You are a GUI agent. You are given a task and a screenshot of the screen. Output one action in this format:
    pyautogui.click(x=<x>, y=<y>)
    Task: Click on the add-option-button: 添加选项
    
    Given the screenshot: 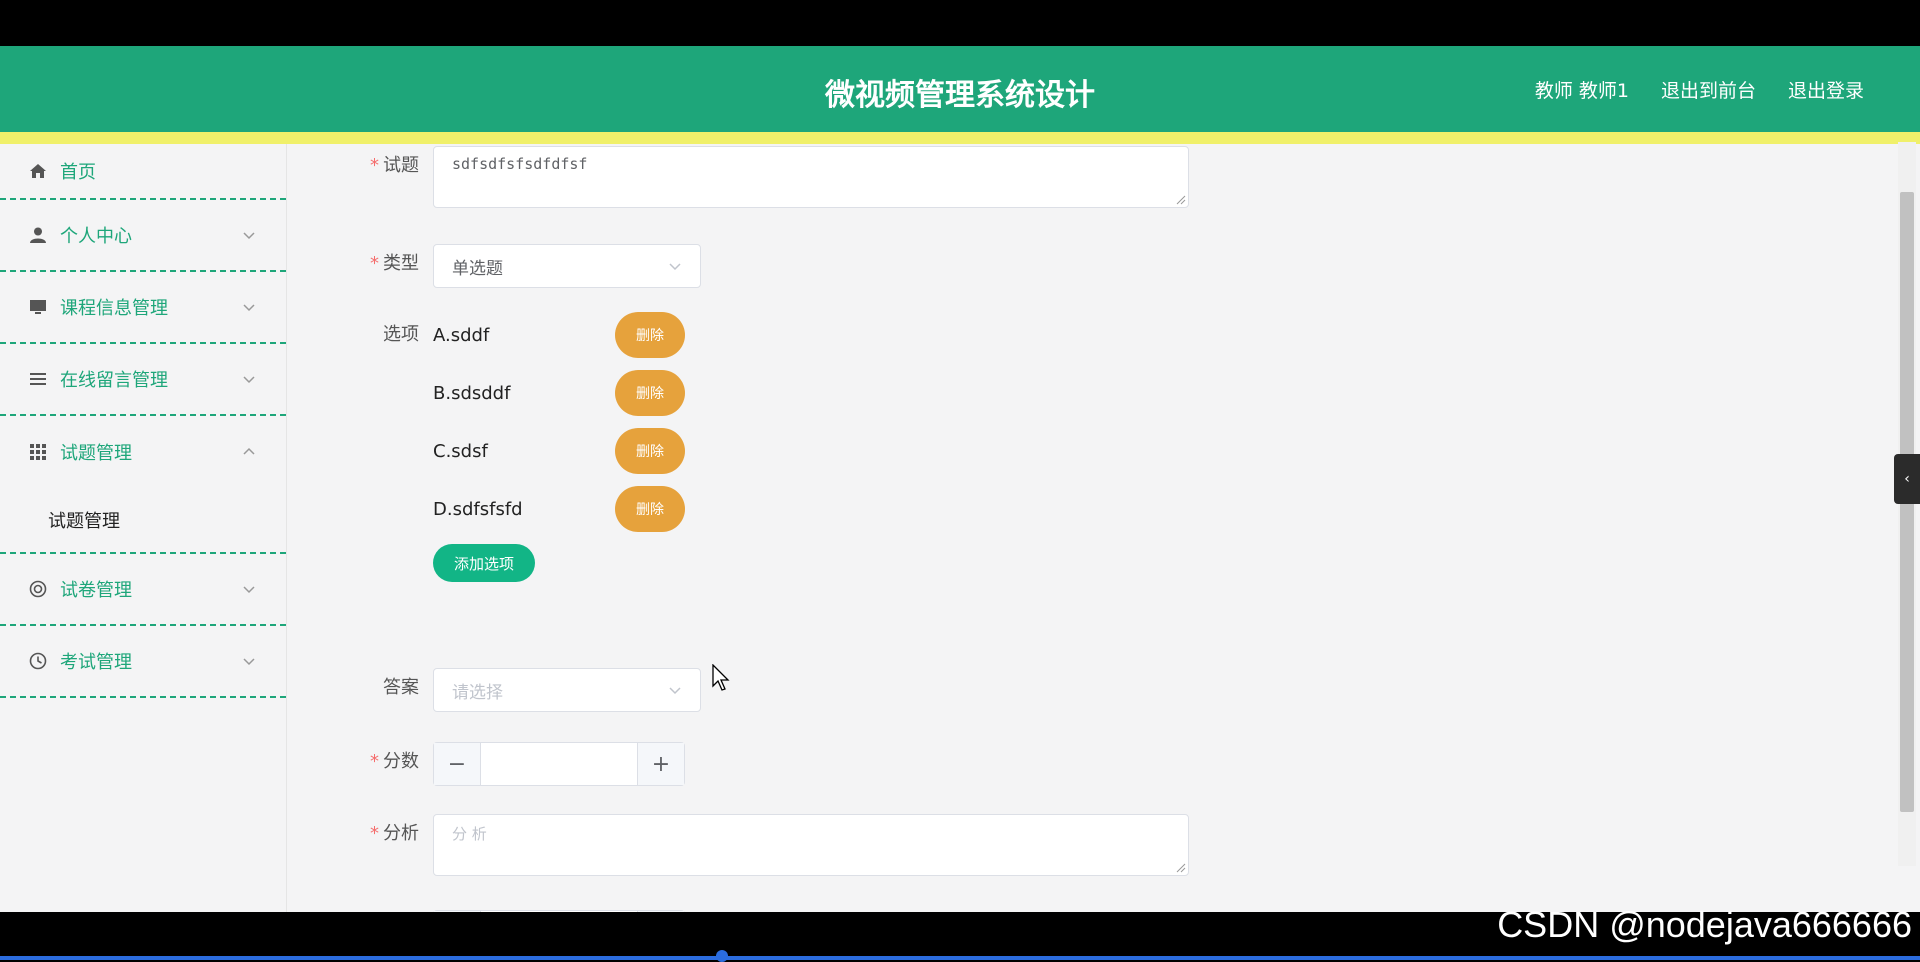 What is the action you would take?
    pyautogui.click(x=484, y=563)
    